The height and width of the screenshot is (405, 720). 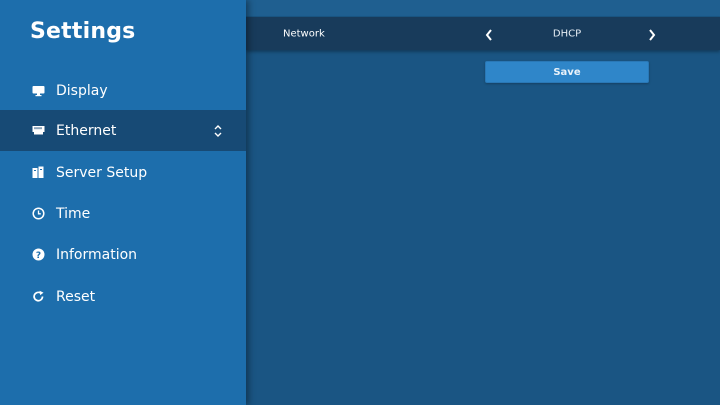 I want to click on sidebar-item-label: Server Setup, so click(x=102, y=172).